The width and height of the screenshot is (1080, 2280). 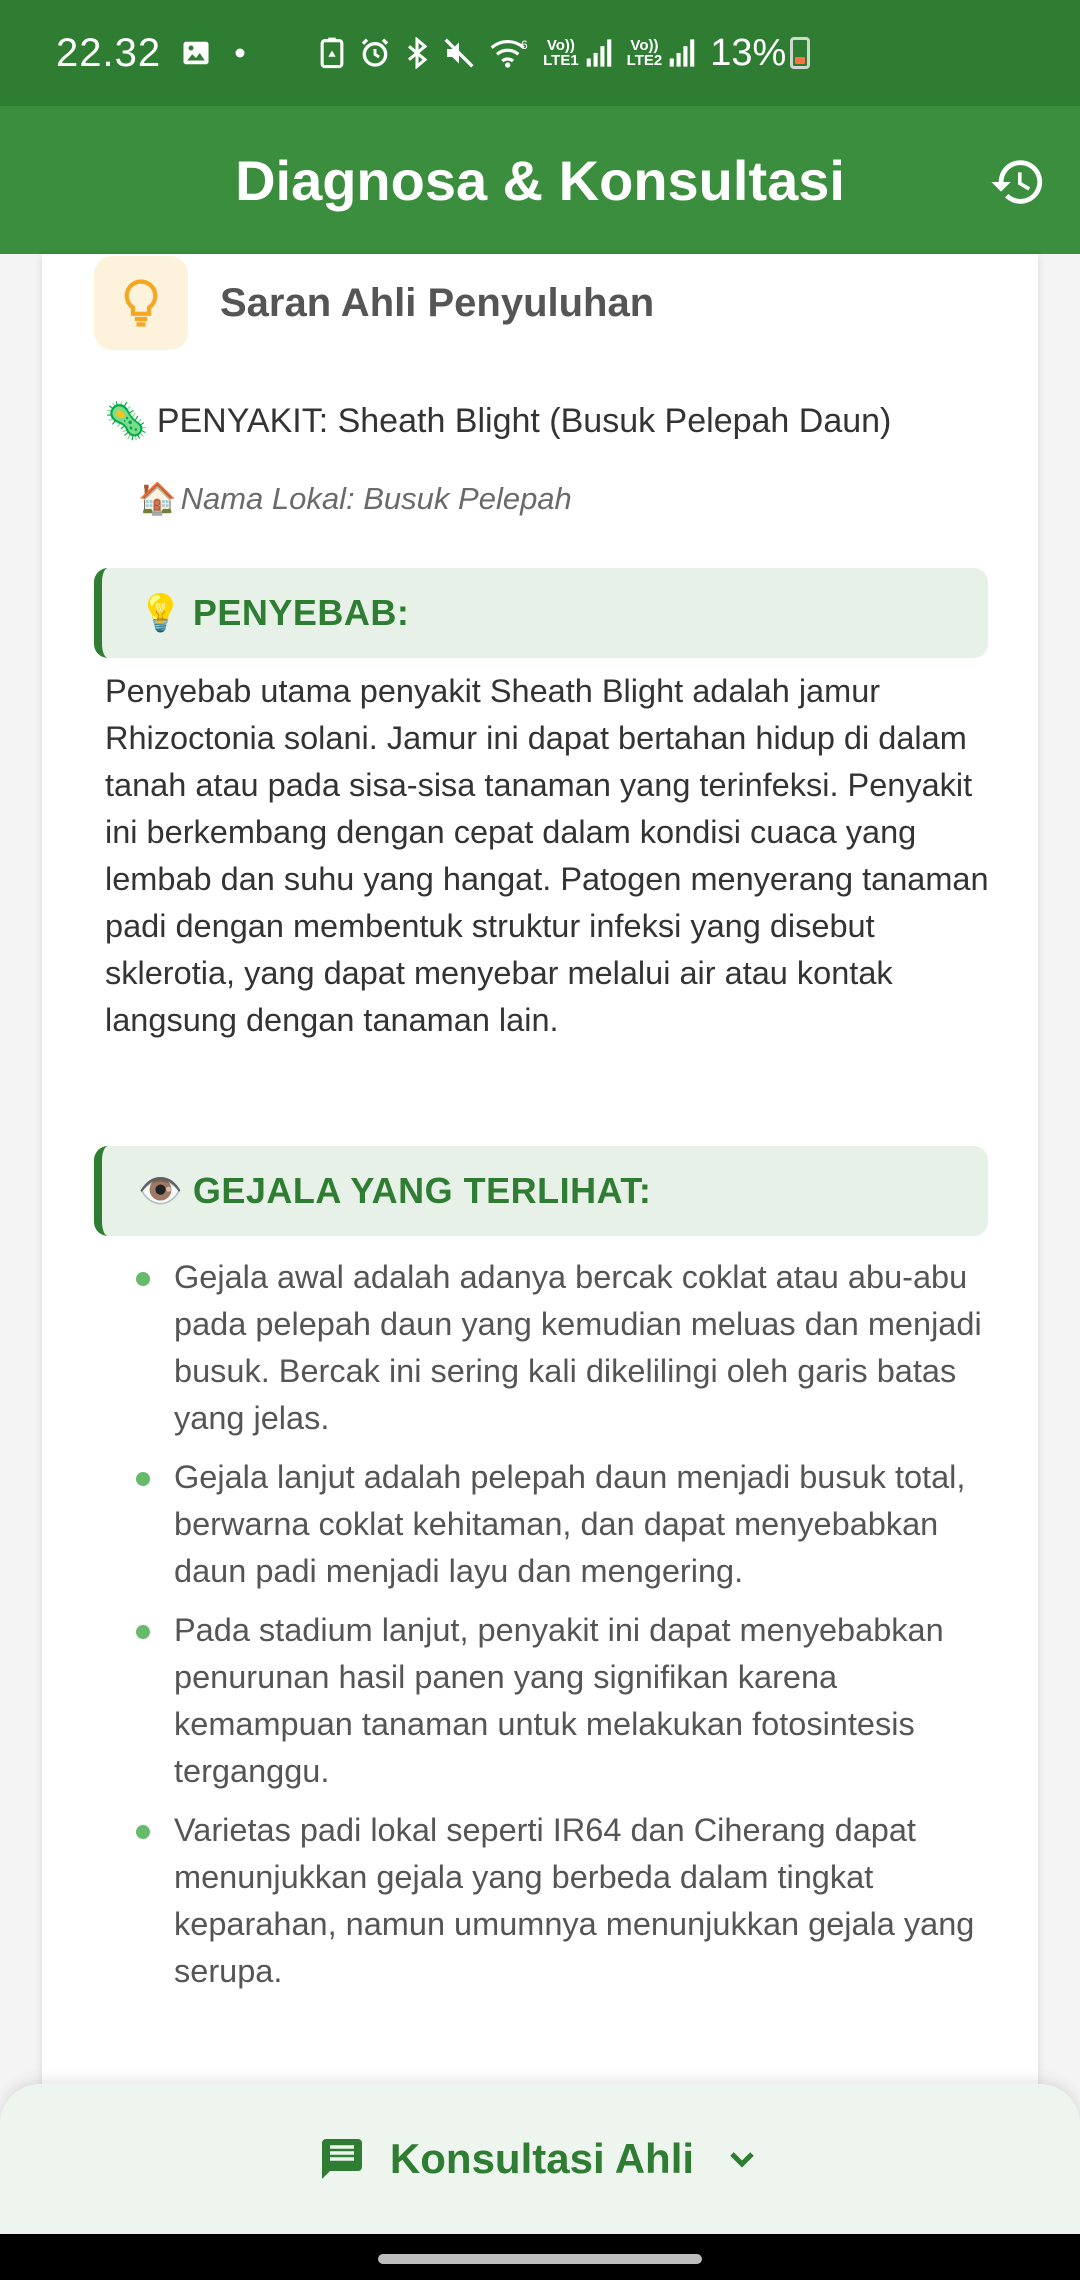 What do you see at coordinates (157, 498) in the screenshot?
I see `house-icon: 🏠` at bounding box center [157, 498].